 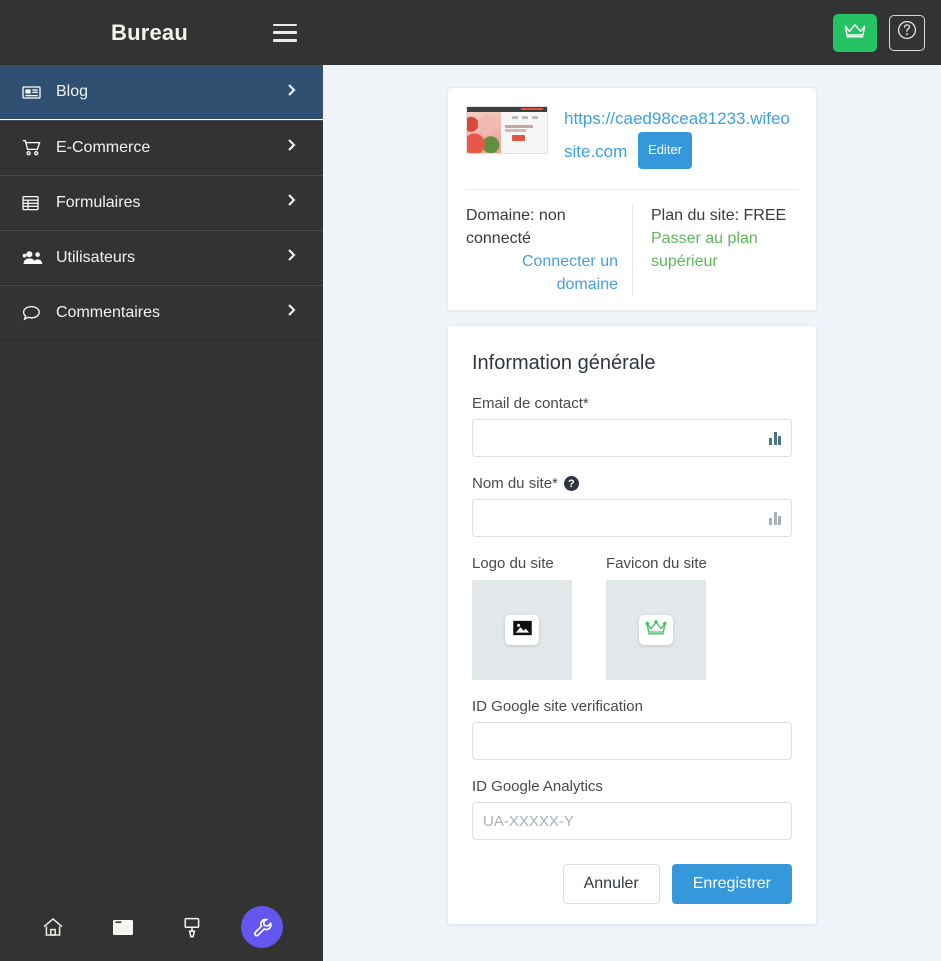 I want to click on image-placeholder-icon, so click(x=522, y=630).